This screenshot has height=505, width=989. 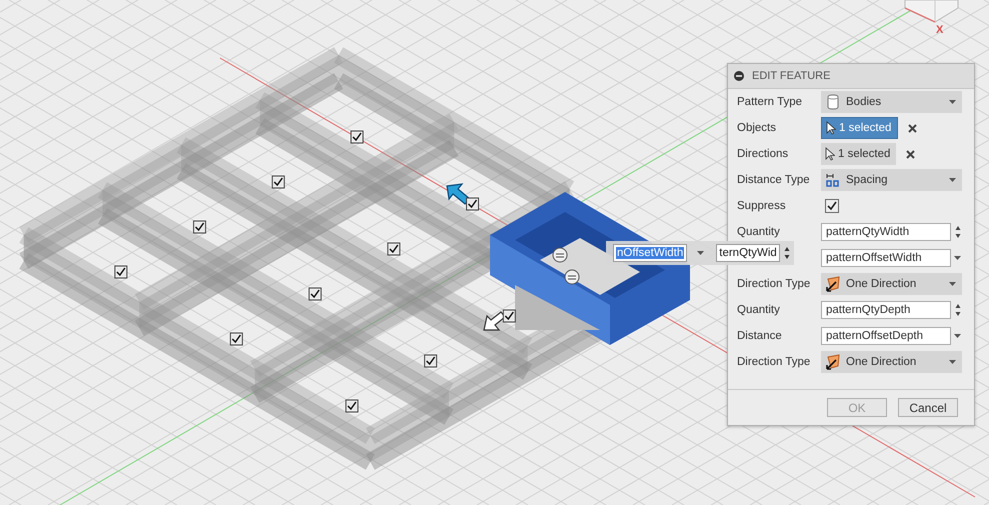 I want to click on cancel-button: Cancel, so click(x=928, y=407).